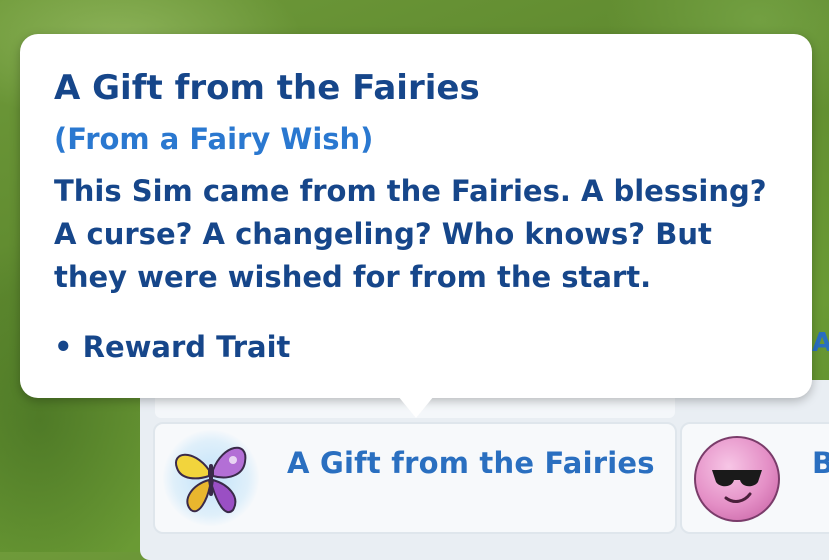 The height and width of the screenshot is (560, 829). Describe the element at coordinates (172, 347) in the screenshot. I see `tooltip-reward-bullet: • Reward Trait` at that location.